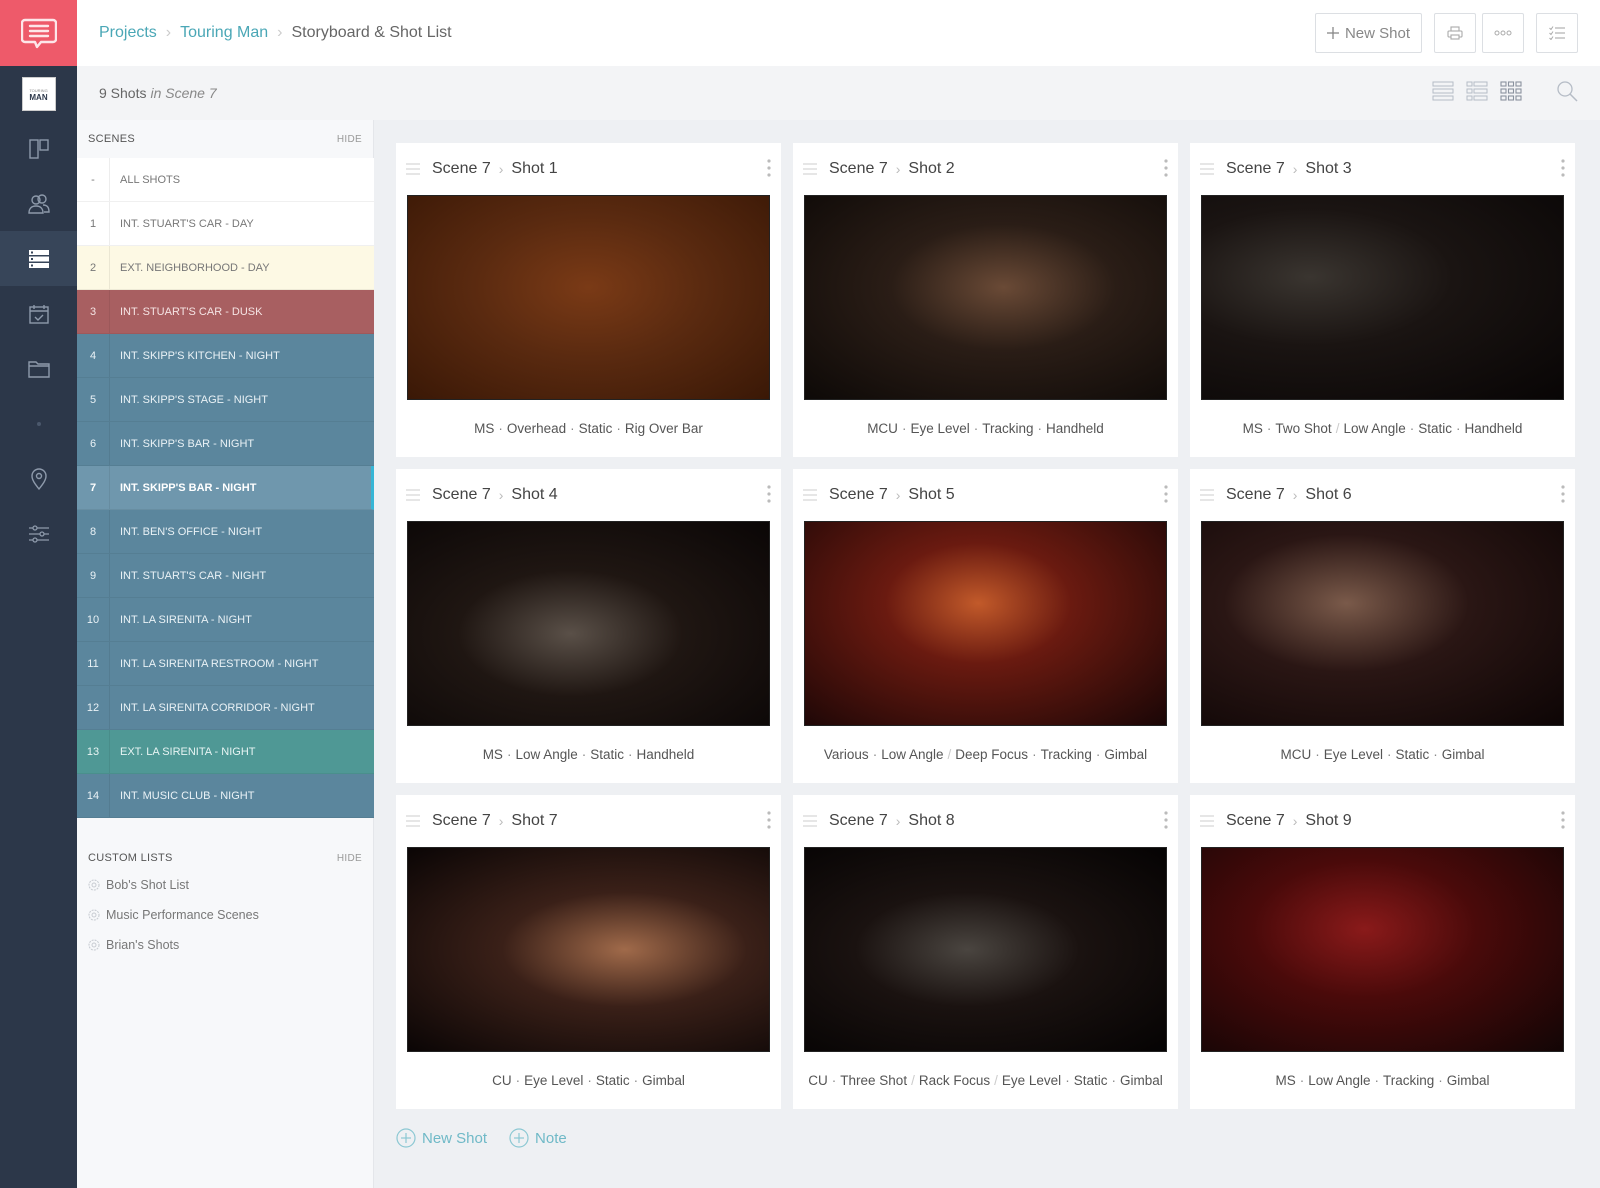 The height and width of the screenshot is (1188, 1600). I want to click on scene-row: 12 INT. LA SIRENITA CORRIDOR - NIGHT, so click(225, 708).